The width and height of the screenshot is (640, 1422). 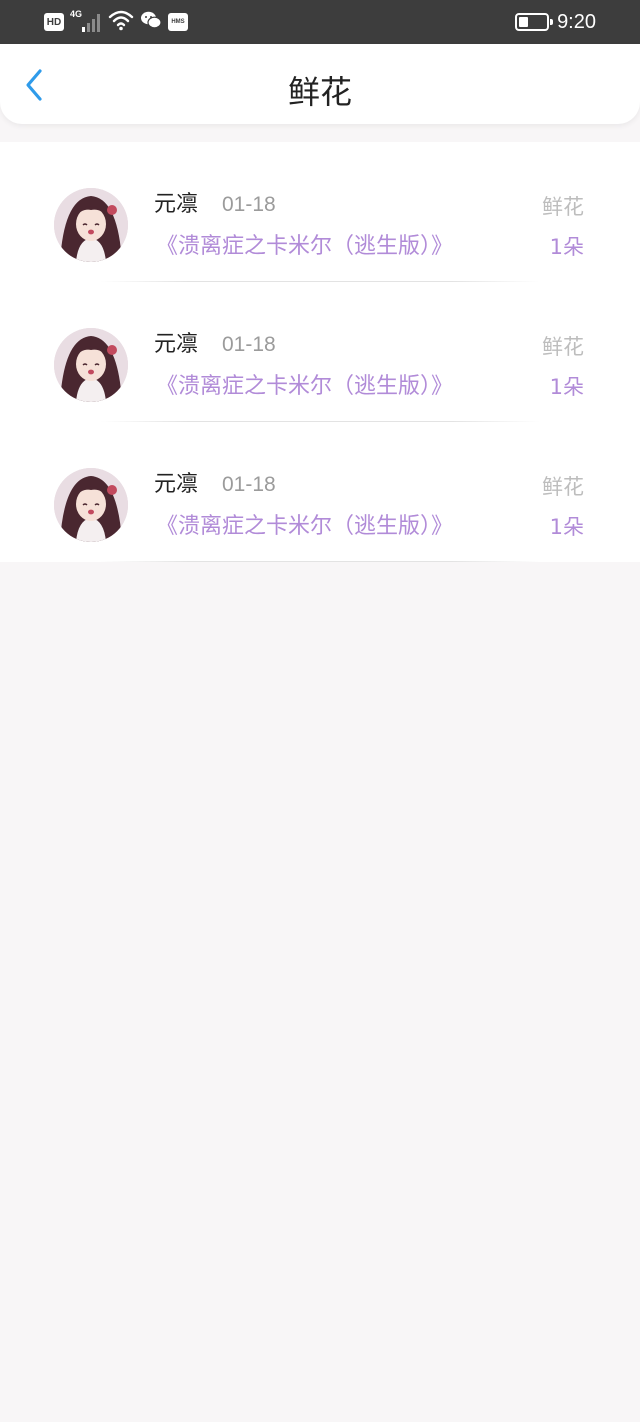 I want to click on status-clock: 9:20, so click(x=576, y=21).